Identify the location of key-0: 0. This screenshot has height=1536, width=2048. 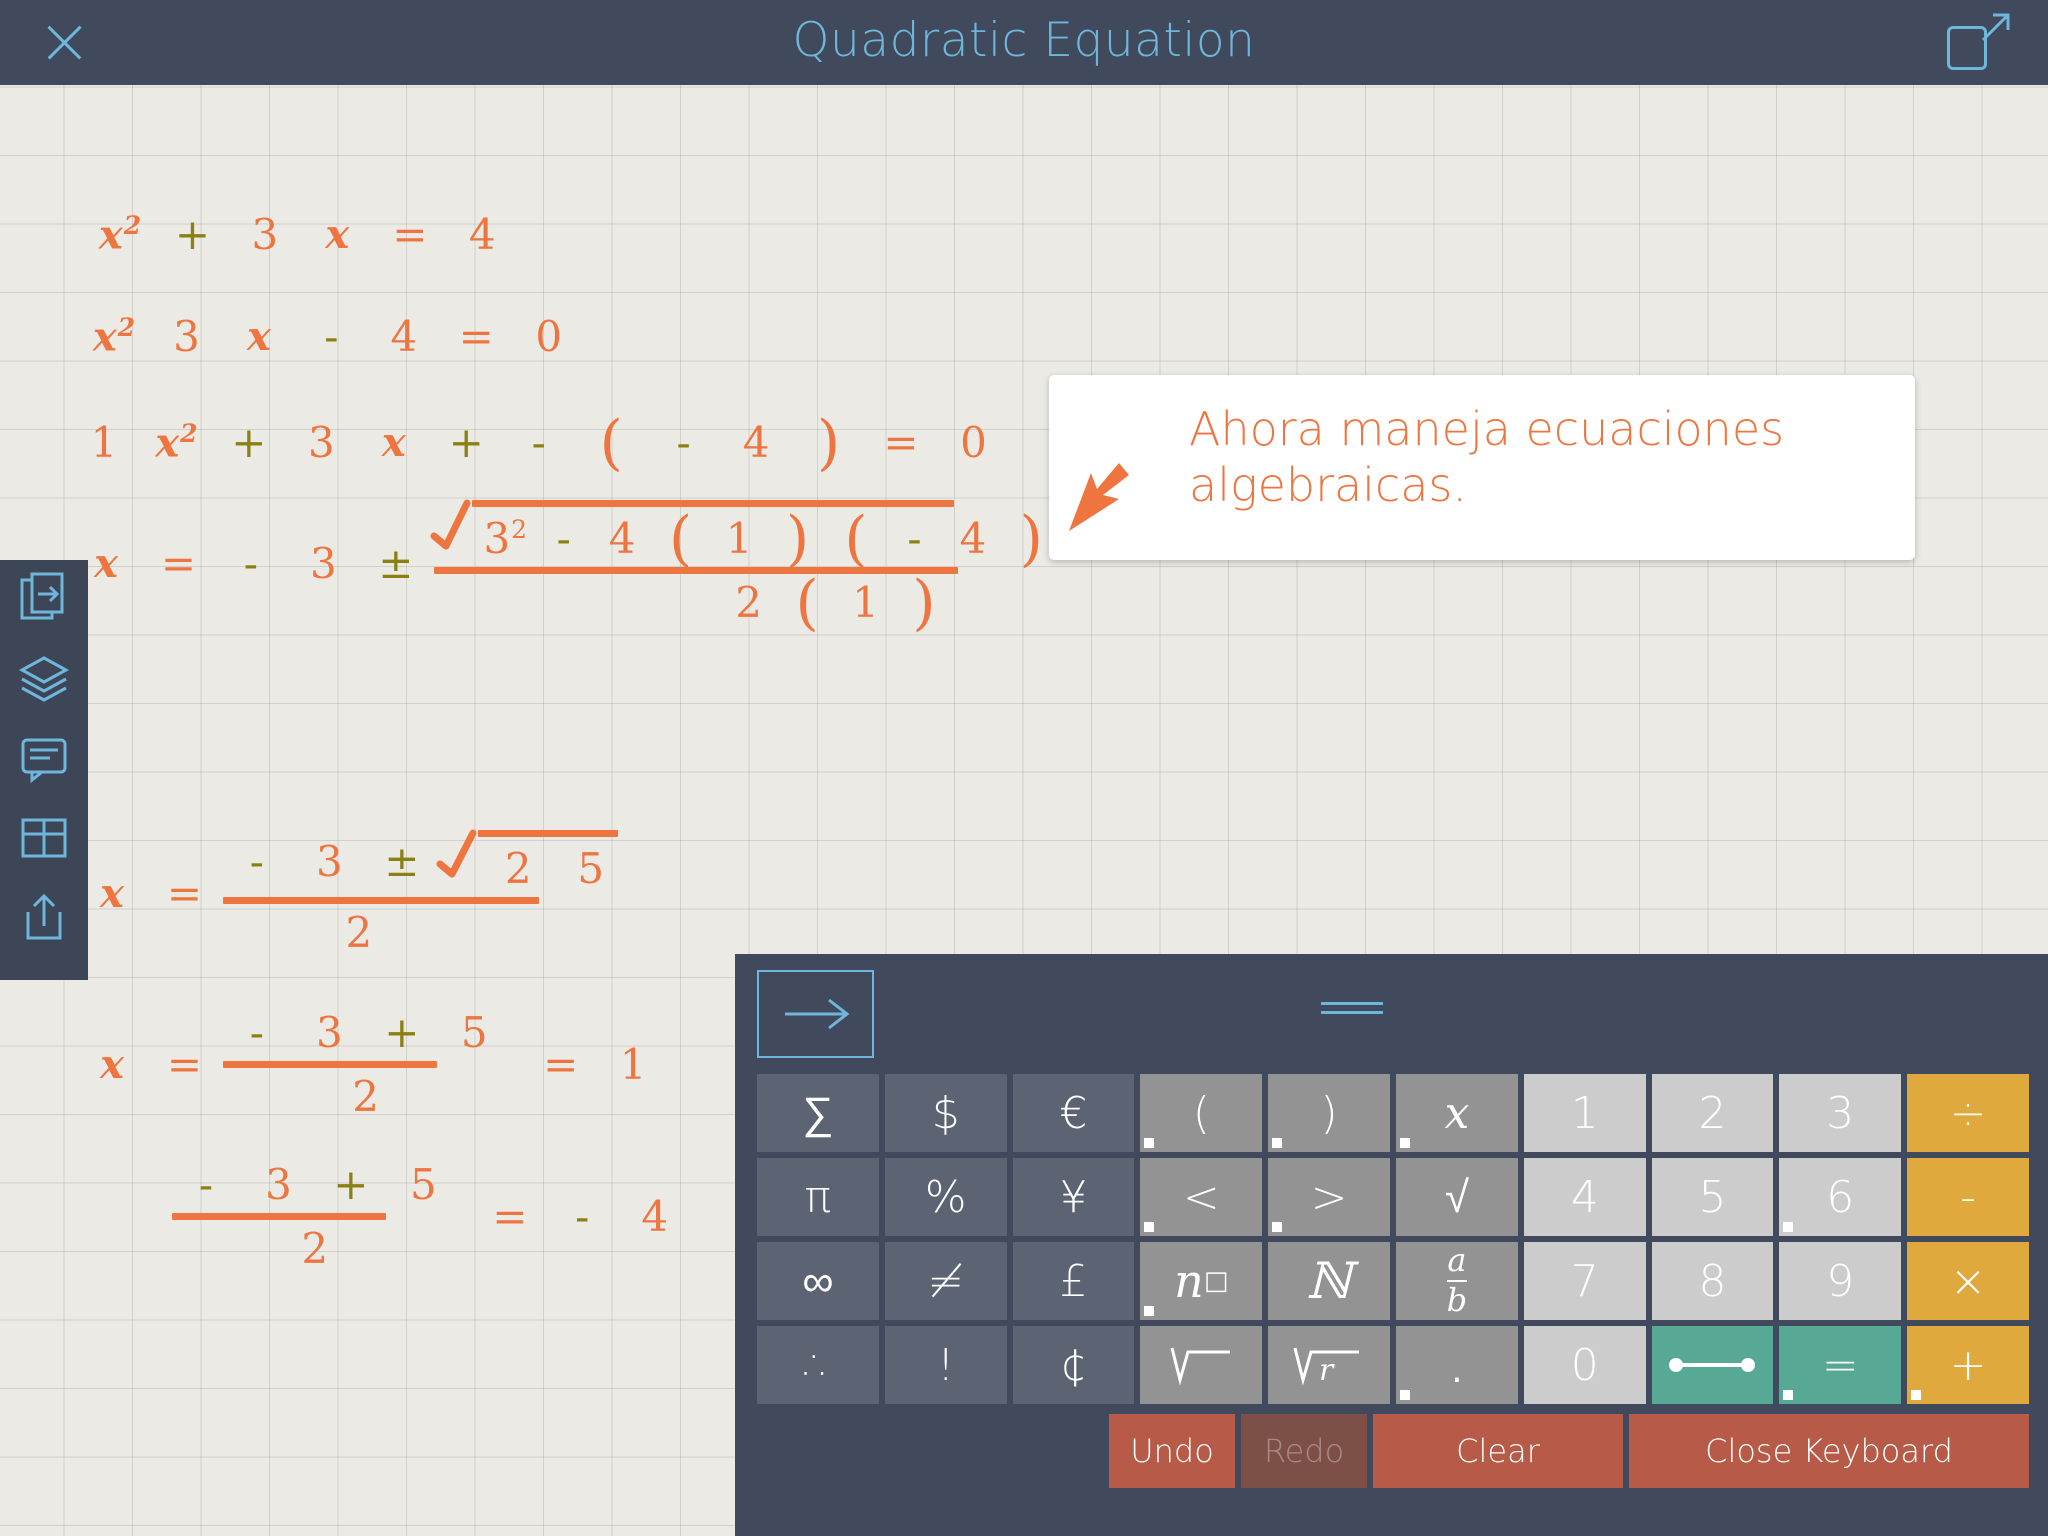
(1584, 1365).